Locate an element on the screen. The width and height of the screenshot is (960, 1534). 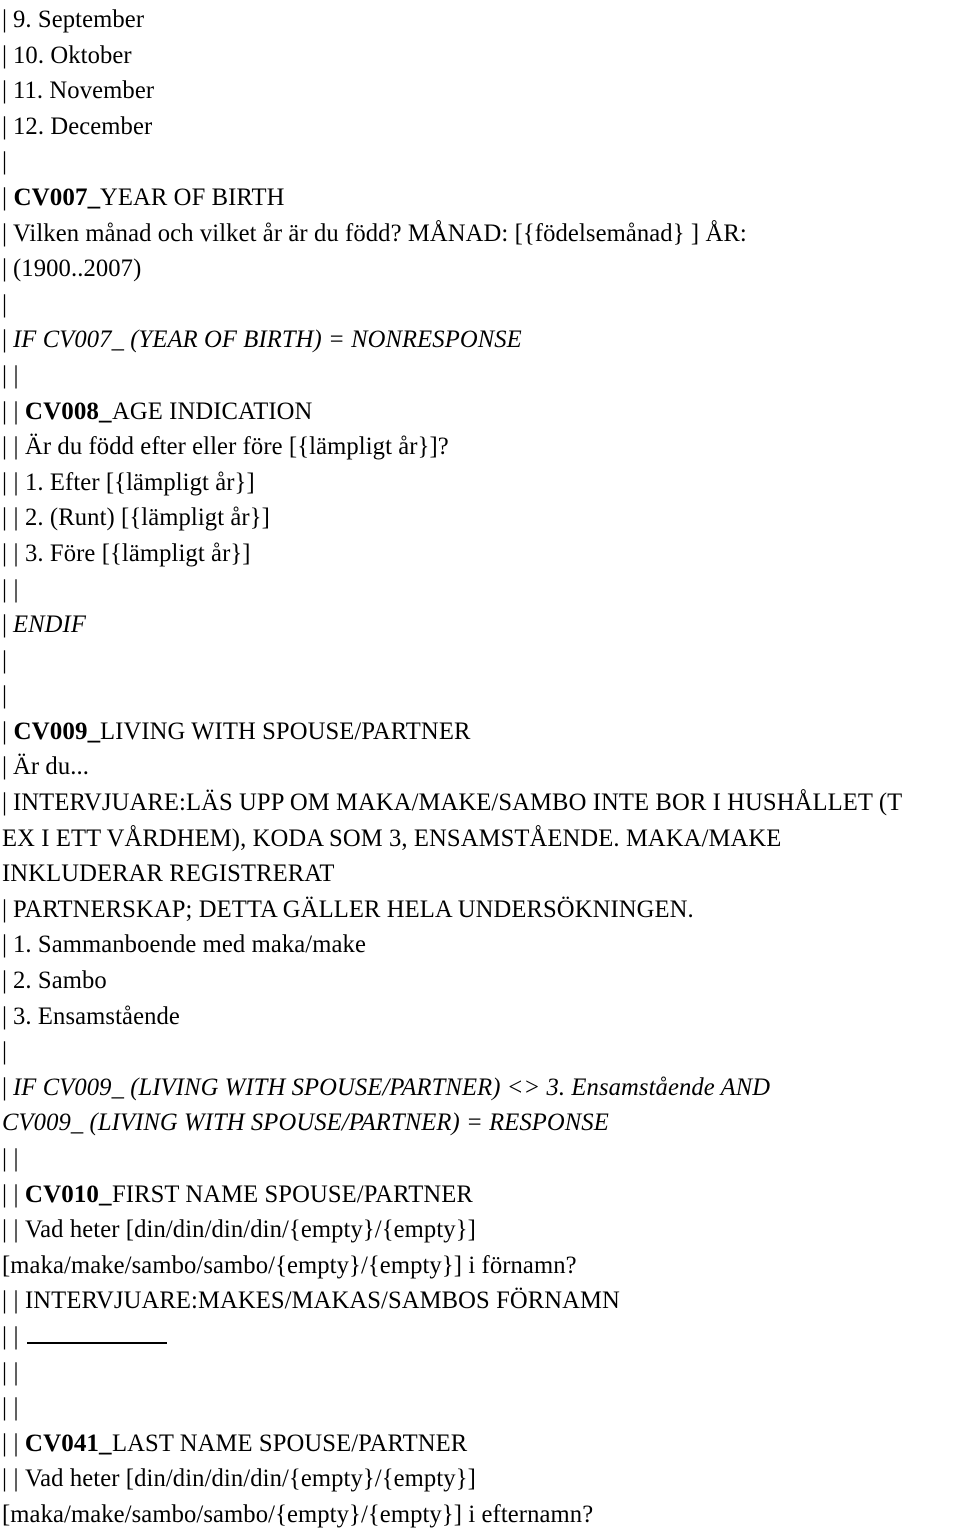
listing-line: | 9. September is located at coordinates (480, 20).